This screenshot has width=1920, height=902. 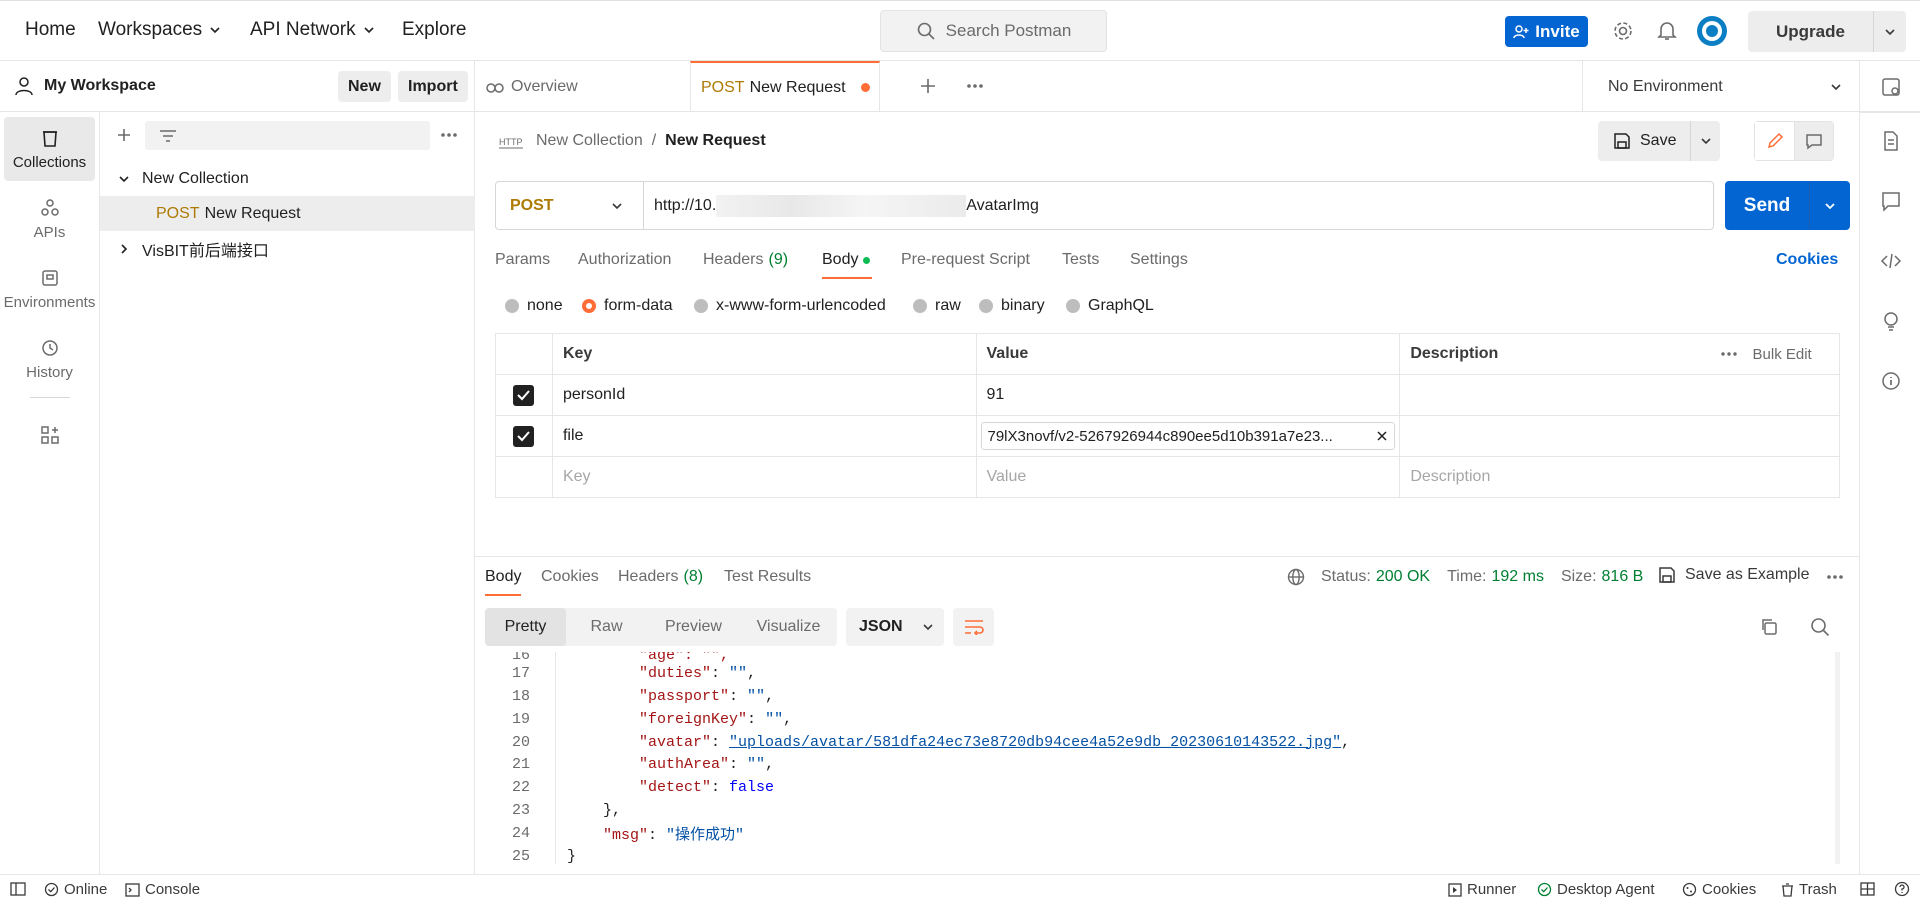 I want to click on save-as-example-button: Save as Example, so click(x=1734, y=575).